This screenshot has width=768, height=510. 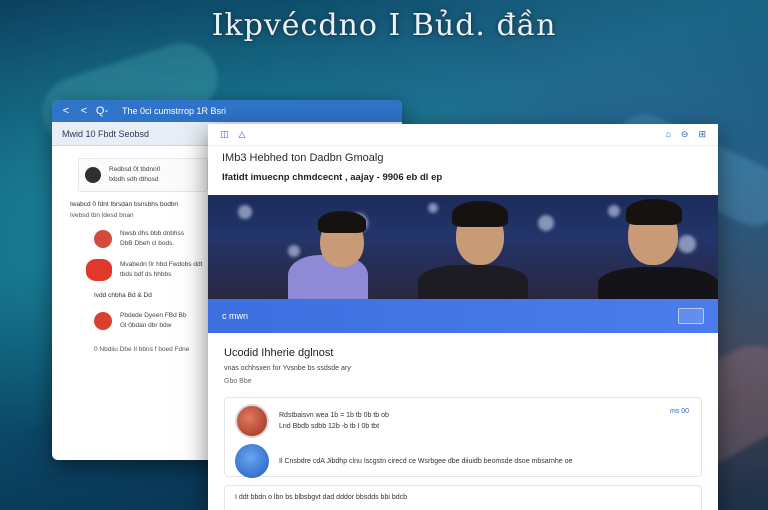 What do you see at coordinates (303, 158) in the screenshot?
I see `page-title: IMb3 Hebhed ton Dadbn Gmoalg` at bounding box center [303, 158].